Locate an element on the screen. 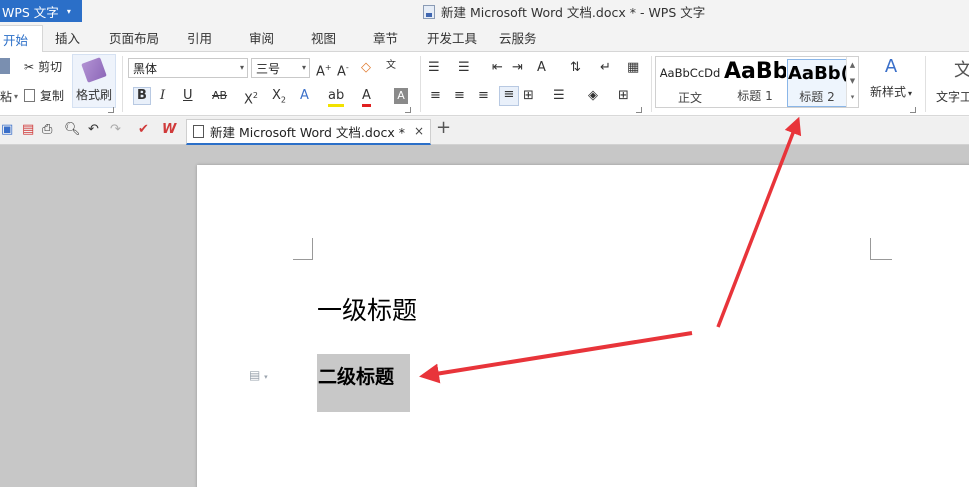 Image resolution: width=969 pixels, height=487 pixels. numbering-icon: ☰ is located at coordinates (464, 68).